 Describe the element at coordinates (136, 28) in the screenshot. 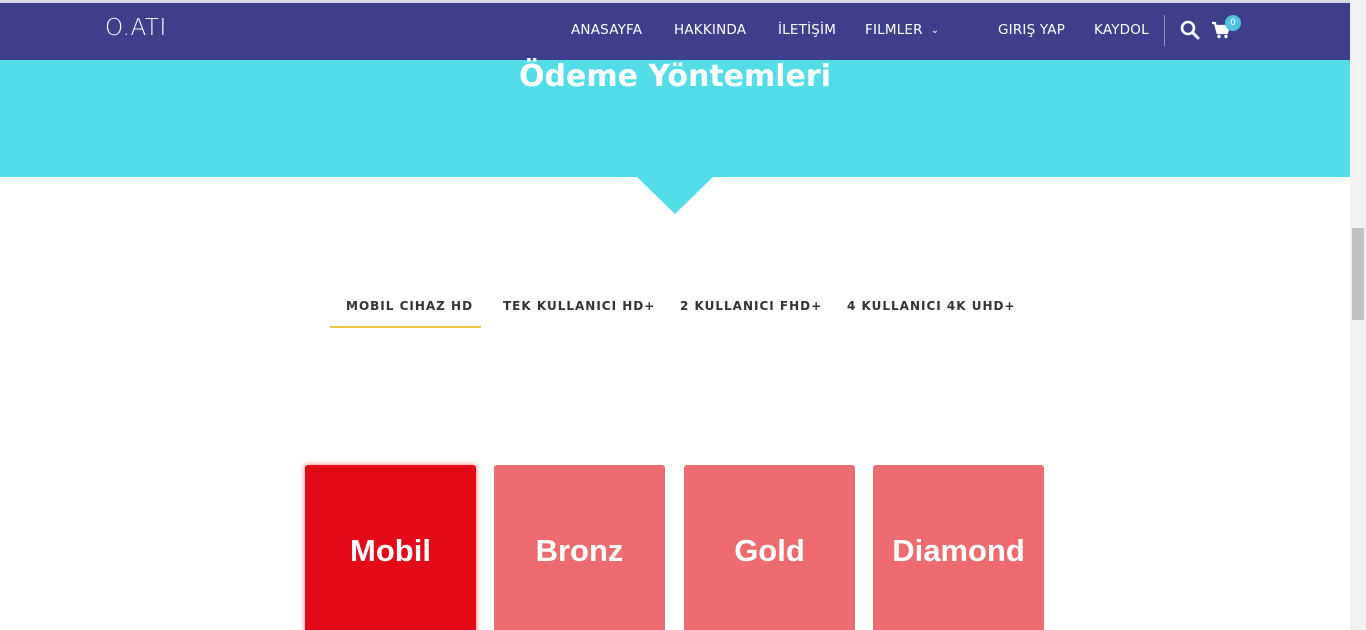

I see `site-logo: O.ATI` at that location.